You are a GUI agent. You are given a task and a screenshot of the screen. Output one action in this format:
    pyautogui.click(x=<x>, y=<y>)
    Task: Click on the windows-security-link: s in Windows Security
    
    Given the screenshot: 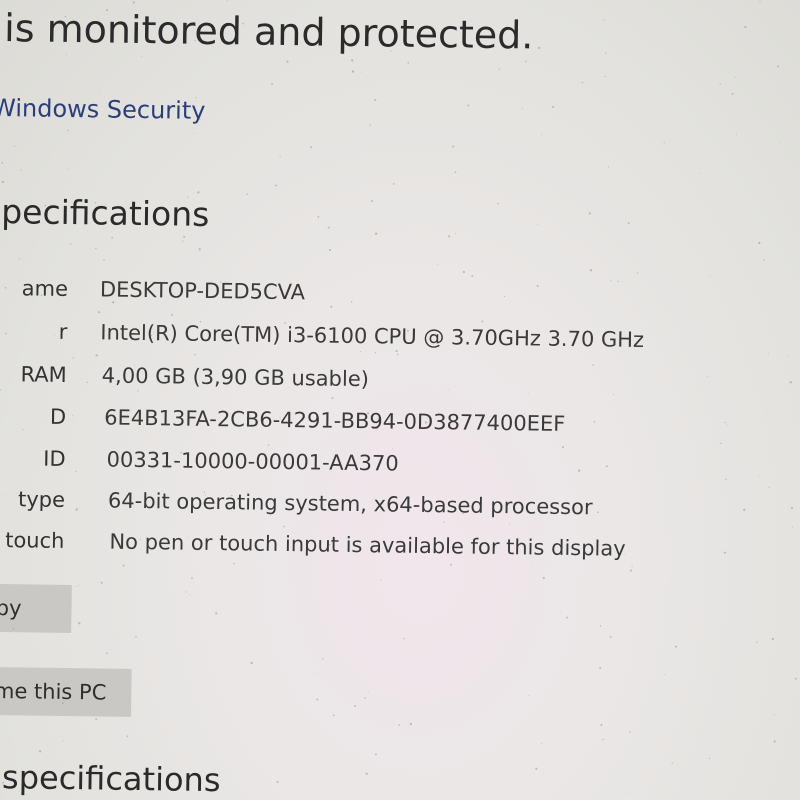 What is the action you would take?
    pyautogui.click(x=103, y=109)
    